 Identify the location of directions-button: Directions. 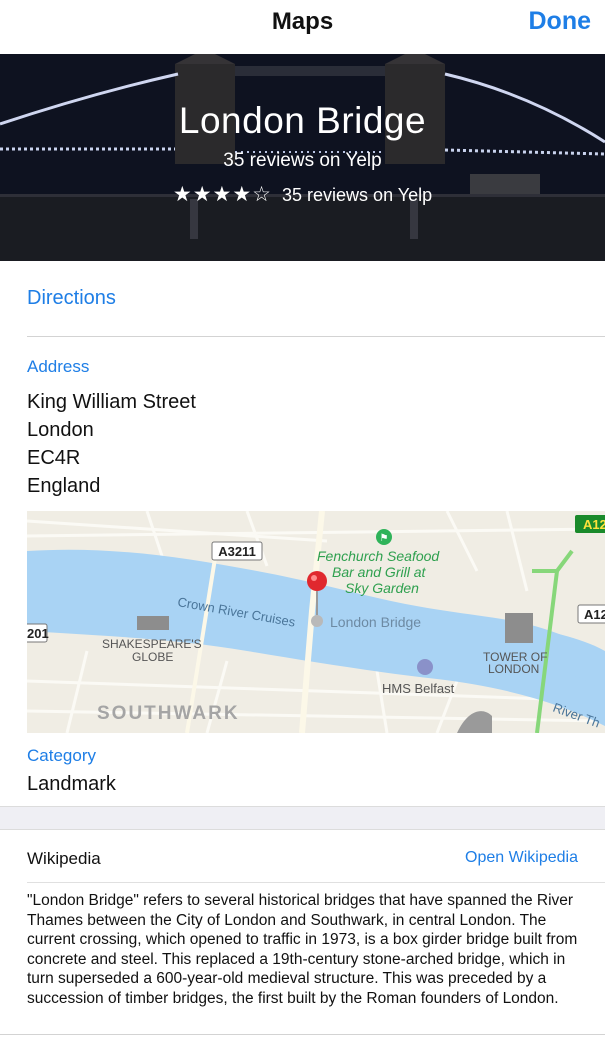
(71, 298).